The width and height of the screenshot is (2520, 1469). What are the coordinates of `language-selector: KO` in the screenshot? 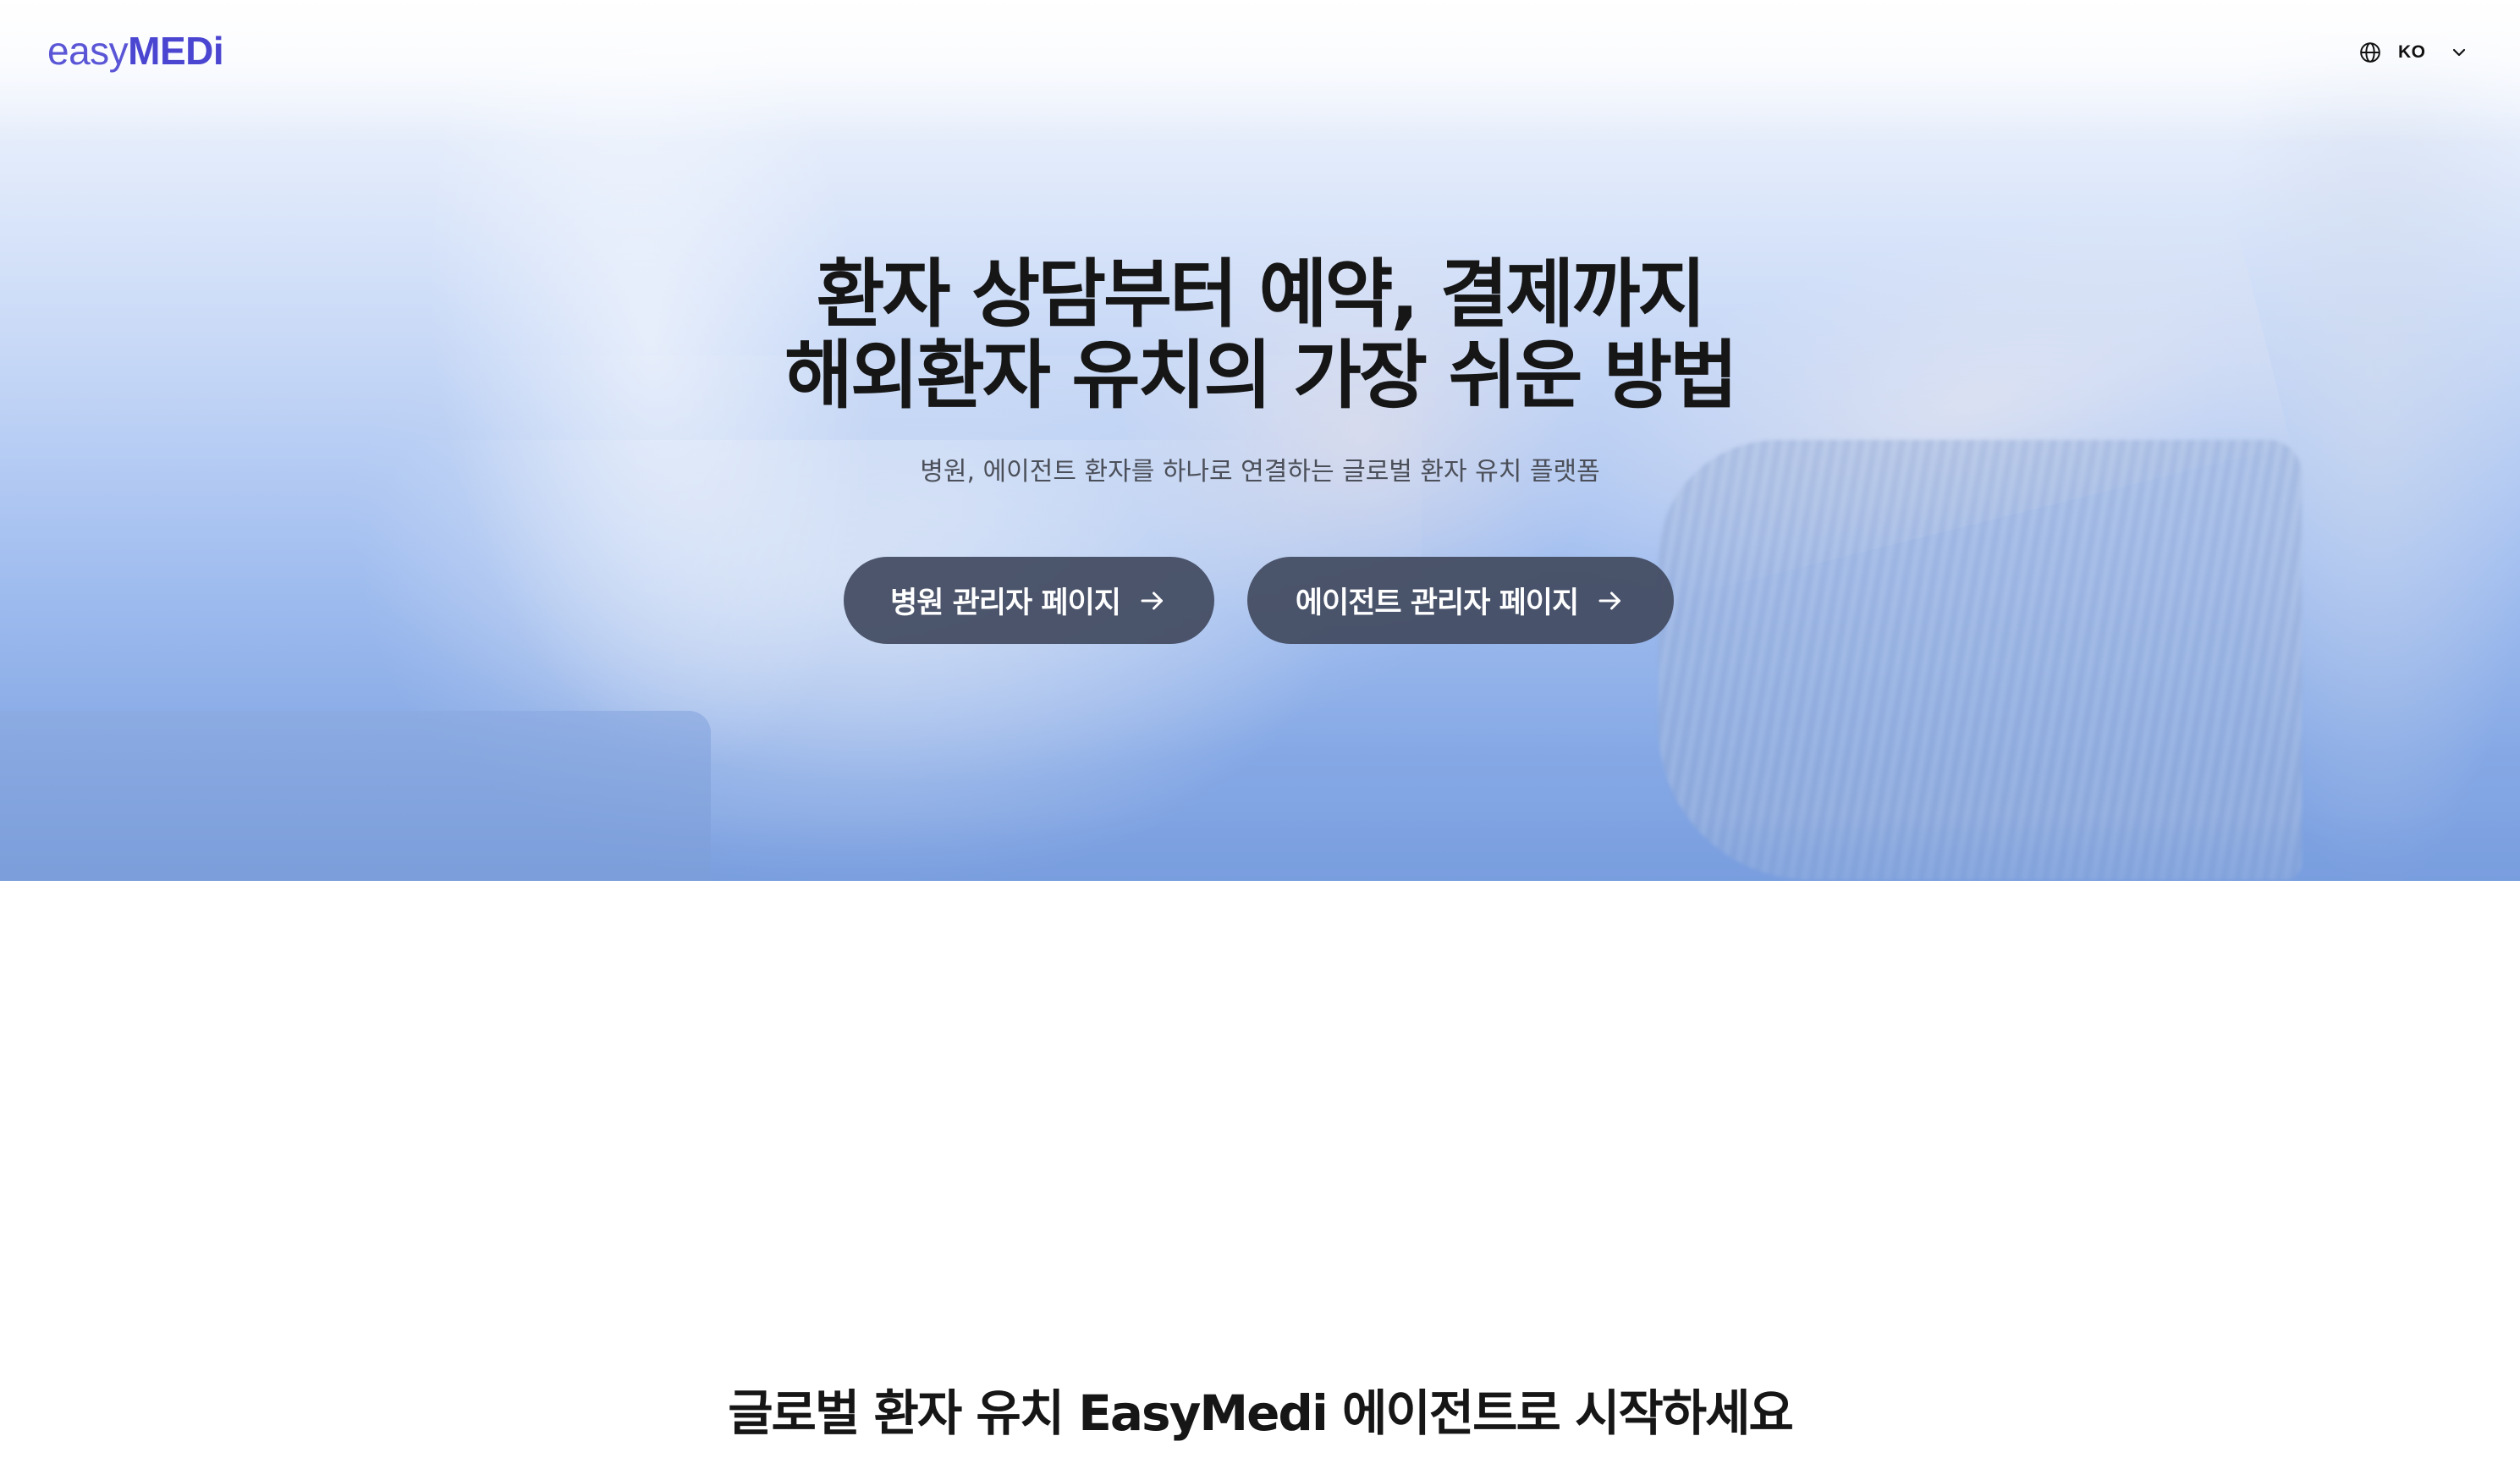 It's located at (2414, 53).